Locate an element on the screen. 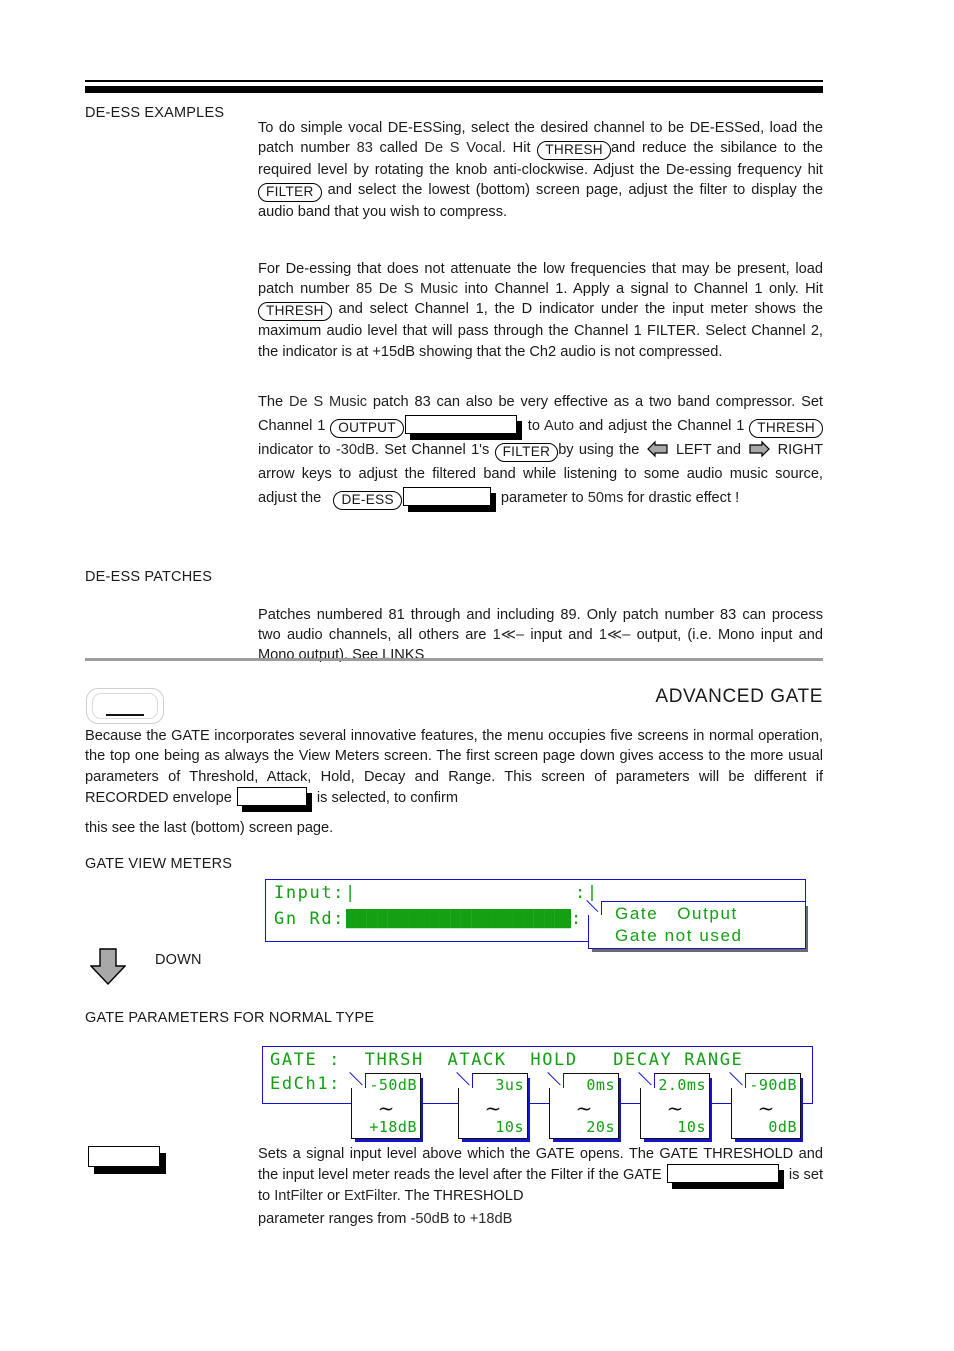 The width and height of the screenshot is (954, 1351). text-run: for drastic effect ! is located at coordinates (681, 498).